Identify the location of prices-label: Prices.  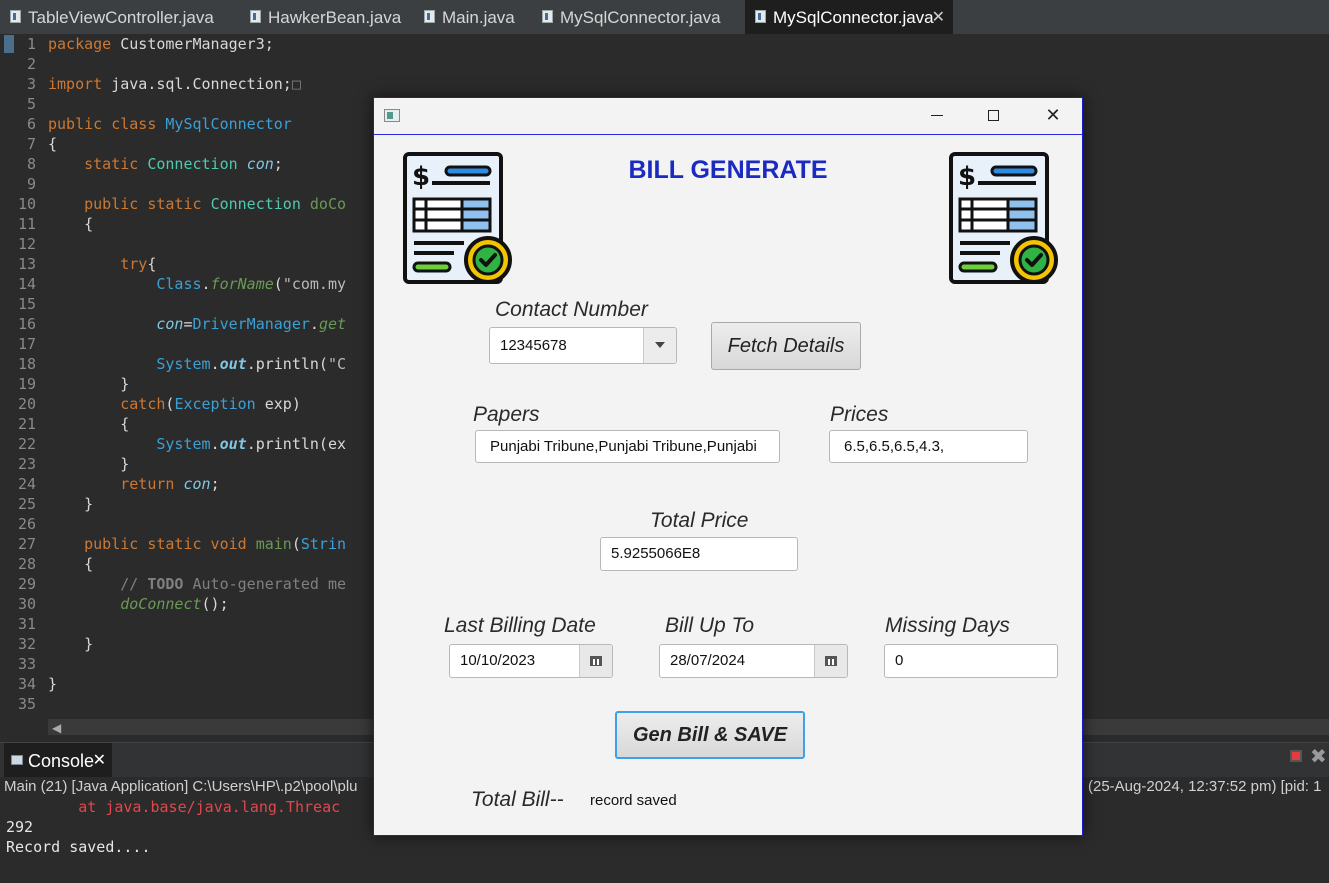
(859, 414).